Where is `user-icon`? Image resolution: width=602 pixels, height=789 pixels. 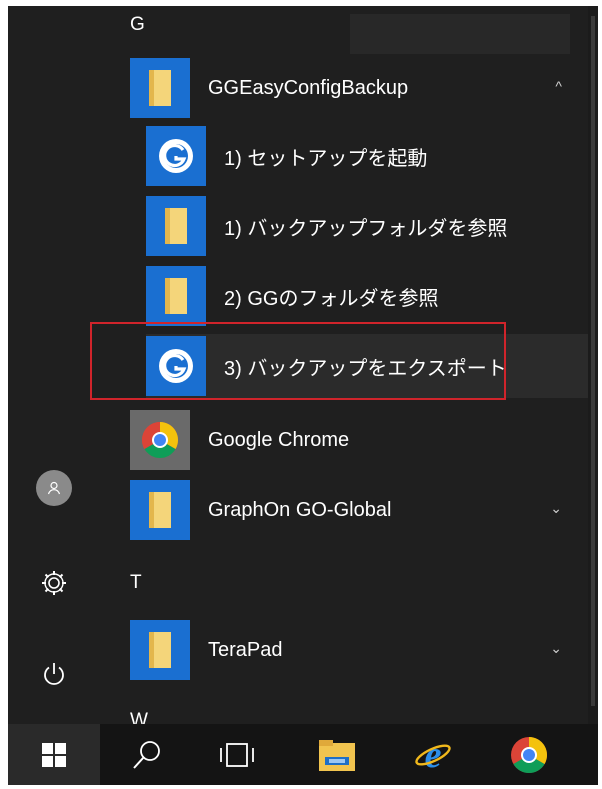 user-icon is located at coordinates (54, 488).